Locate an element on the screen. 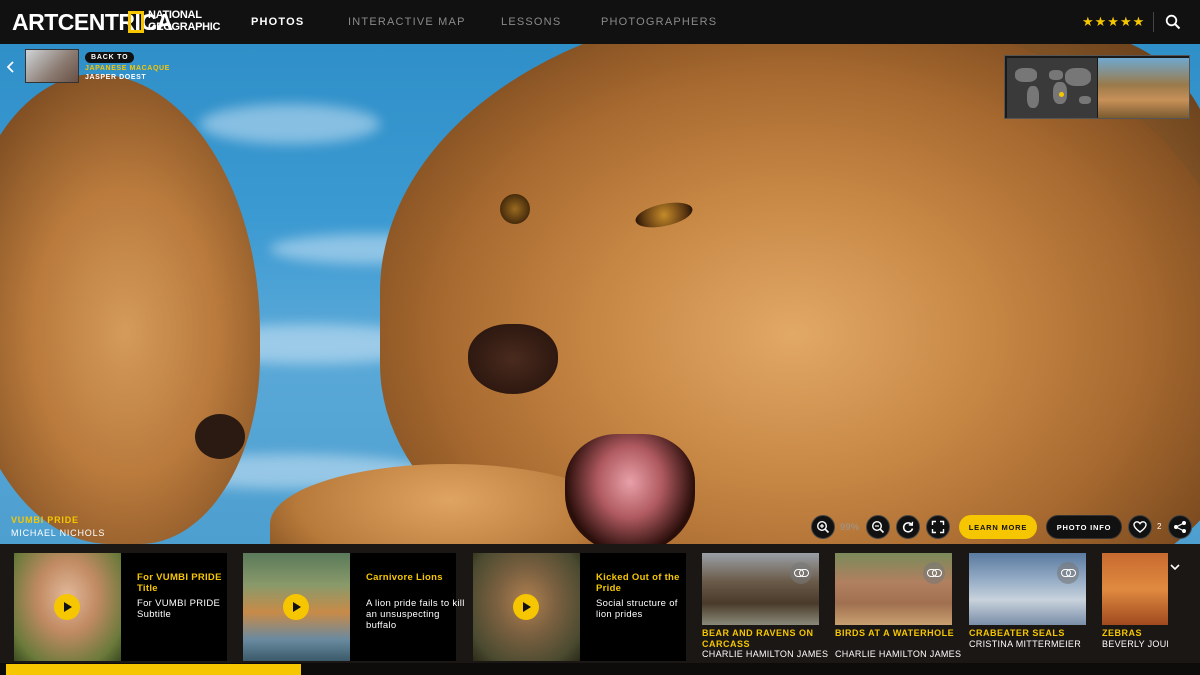  world-map is located at coordinates (1052, 88).